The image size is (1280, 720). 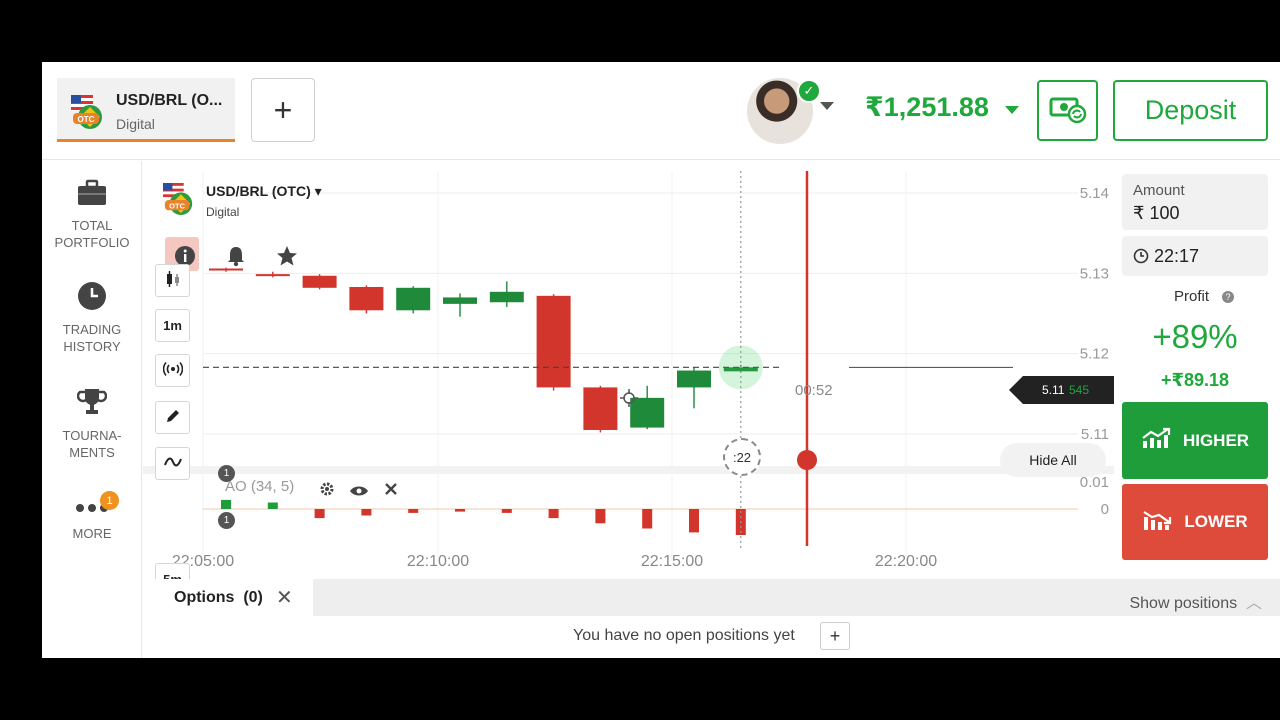 What do you see at coordinates (260, 486) in the screenshot?
I see `ao-indicator-label: AO (34, 5)` at bounding box center [260, 486].